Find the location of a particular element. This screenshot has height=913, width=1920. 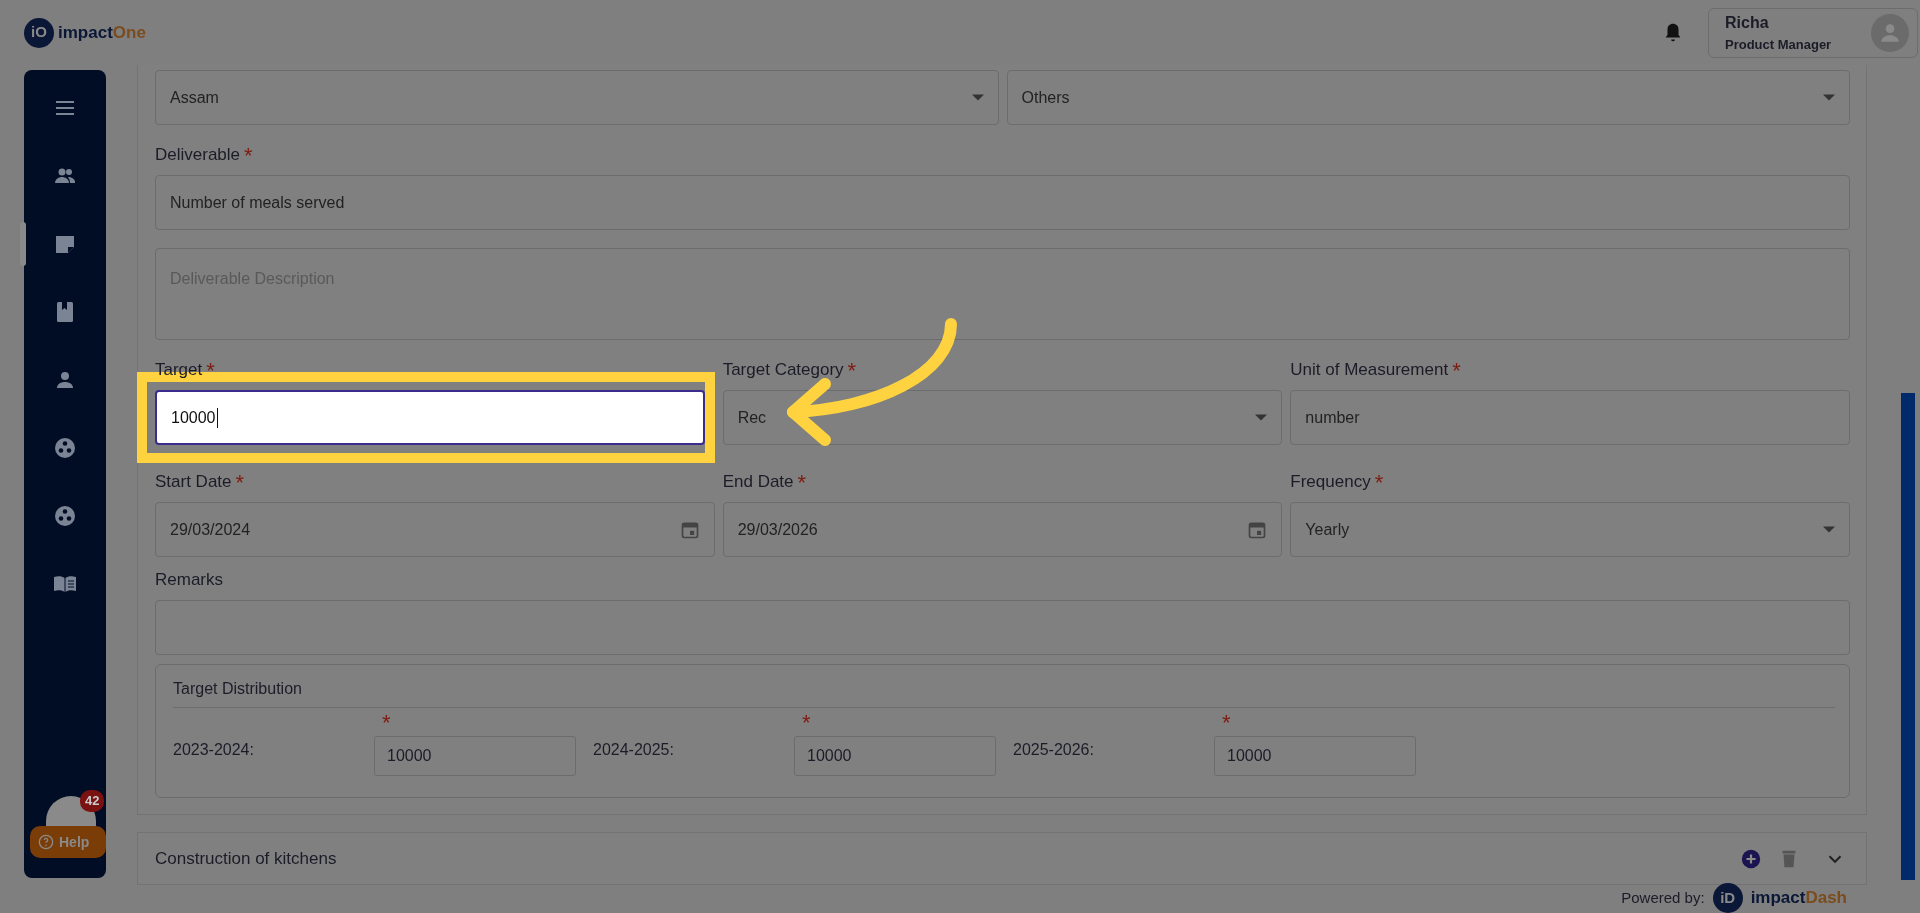

panel-title: Target Distribution is located at coordinates (237, 689).